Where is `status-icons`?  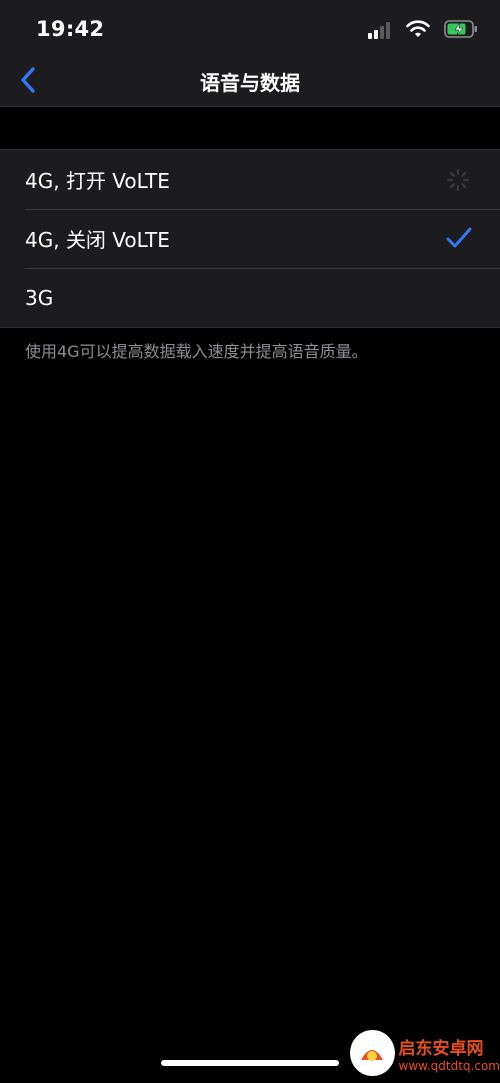
status-icons is located at coordinates (418, 29).